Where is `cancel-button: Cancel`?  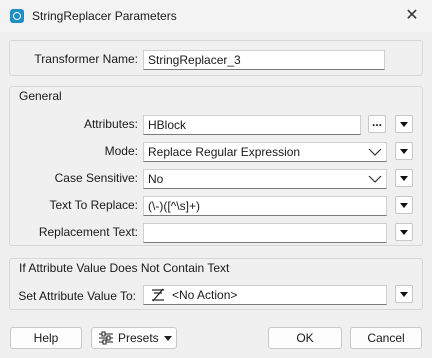 cancel-button: Cancel is located at coordinates (386, 338).